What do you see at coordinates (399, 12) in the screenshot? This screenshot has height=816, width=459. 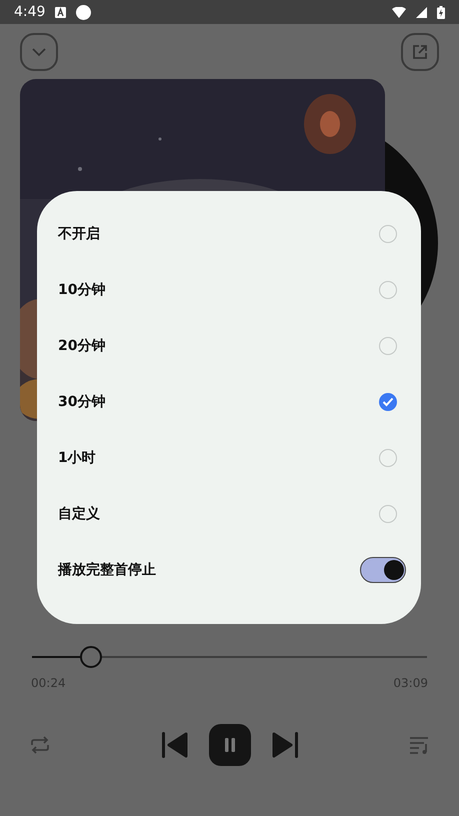 I see `wifi-icon` at bounding box center [399, 12].